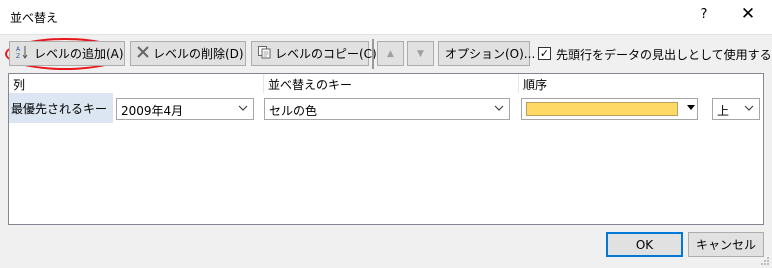 This screenshot has width=772, height=268. Describe the element at coordinates (293, 111) in the screenshot. I see `sort-on-select-value: セルの色` at that location.